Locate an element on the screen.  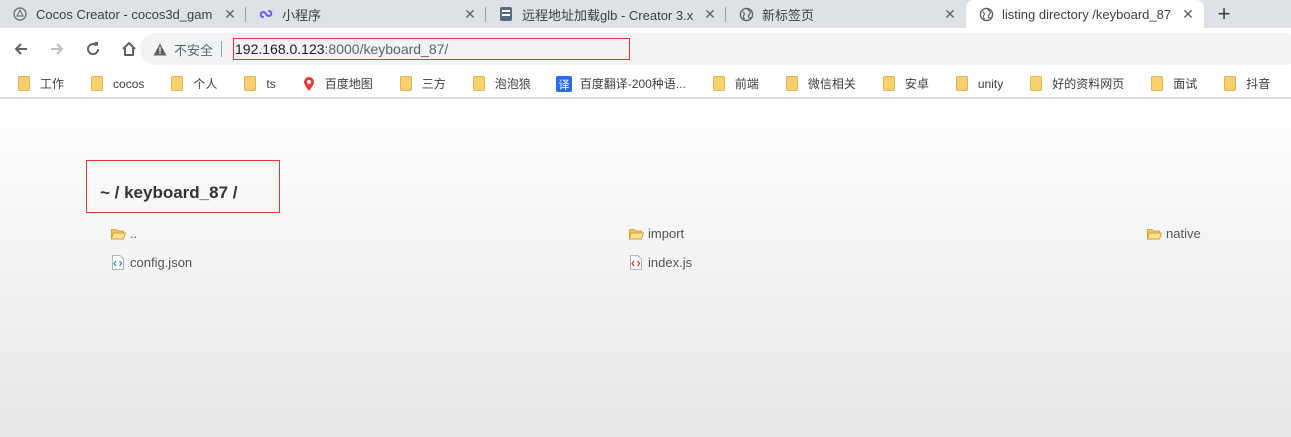
bookmark-item: 泡泡狼 is located at coordinates (499, 83).